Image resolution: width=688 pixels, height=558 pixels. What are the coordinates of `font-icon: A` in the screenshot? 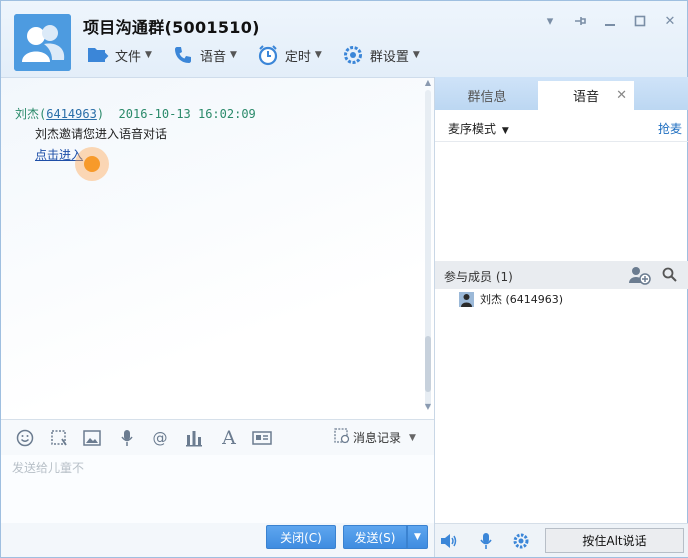 It's located at (229, 438).